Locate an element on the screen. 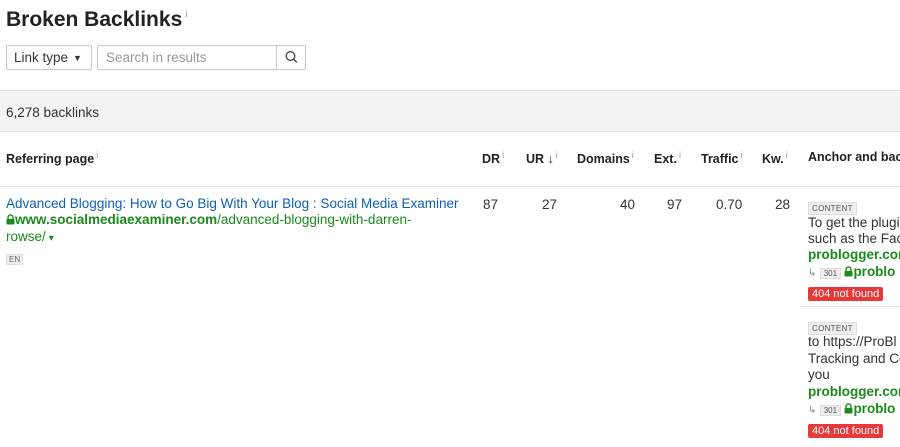 The image size is (900, 447). language-badge: EN is located at coordinates (15, 259).